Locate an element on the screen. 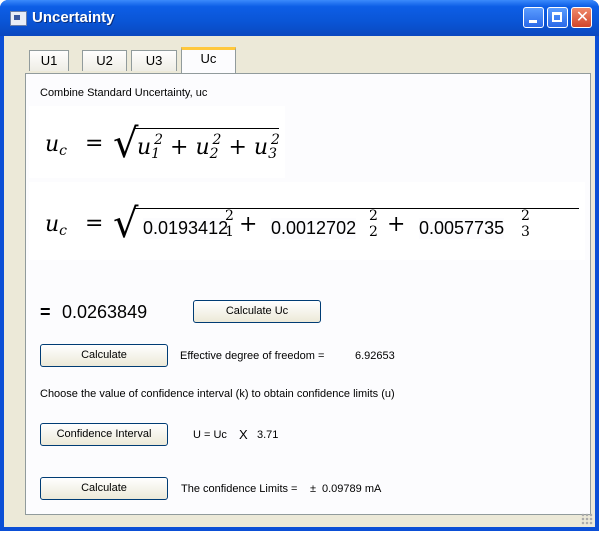  value-u1-sub: 1 is located at coordinates (229, 232).